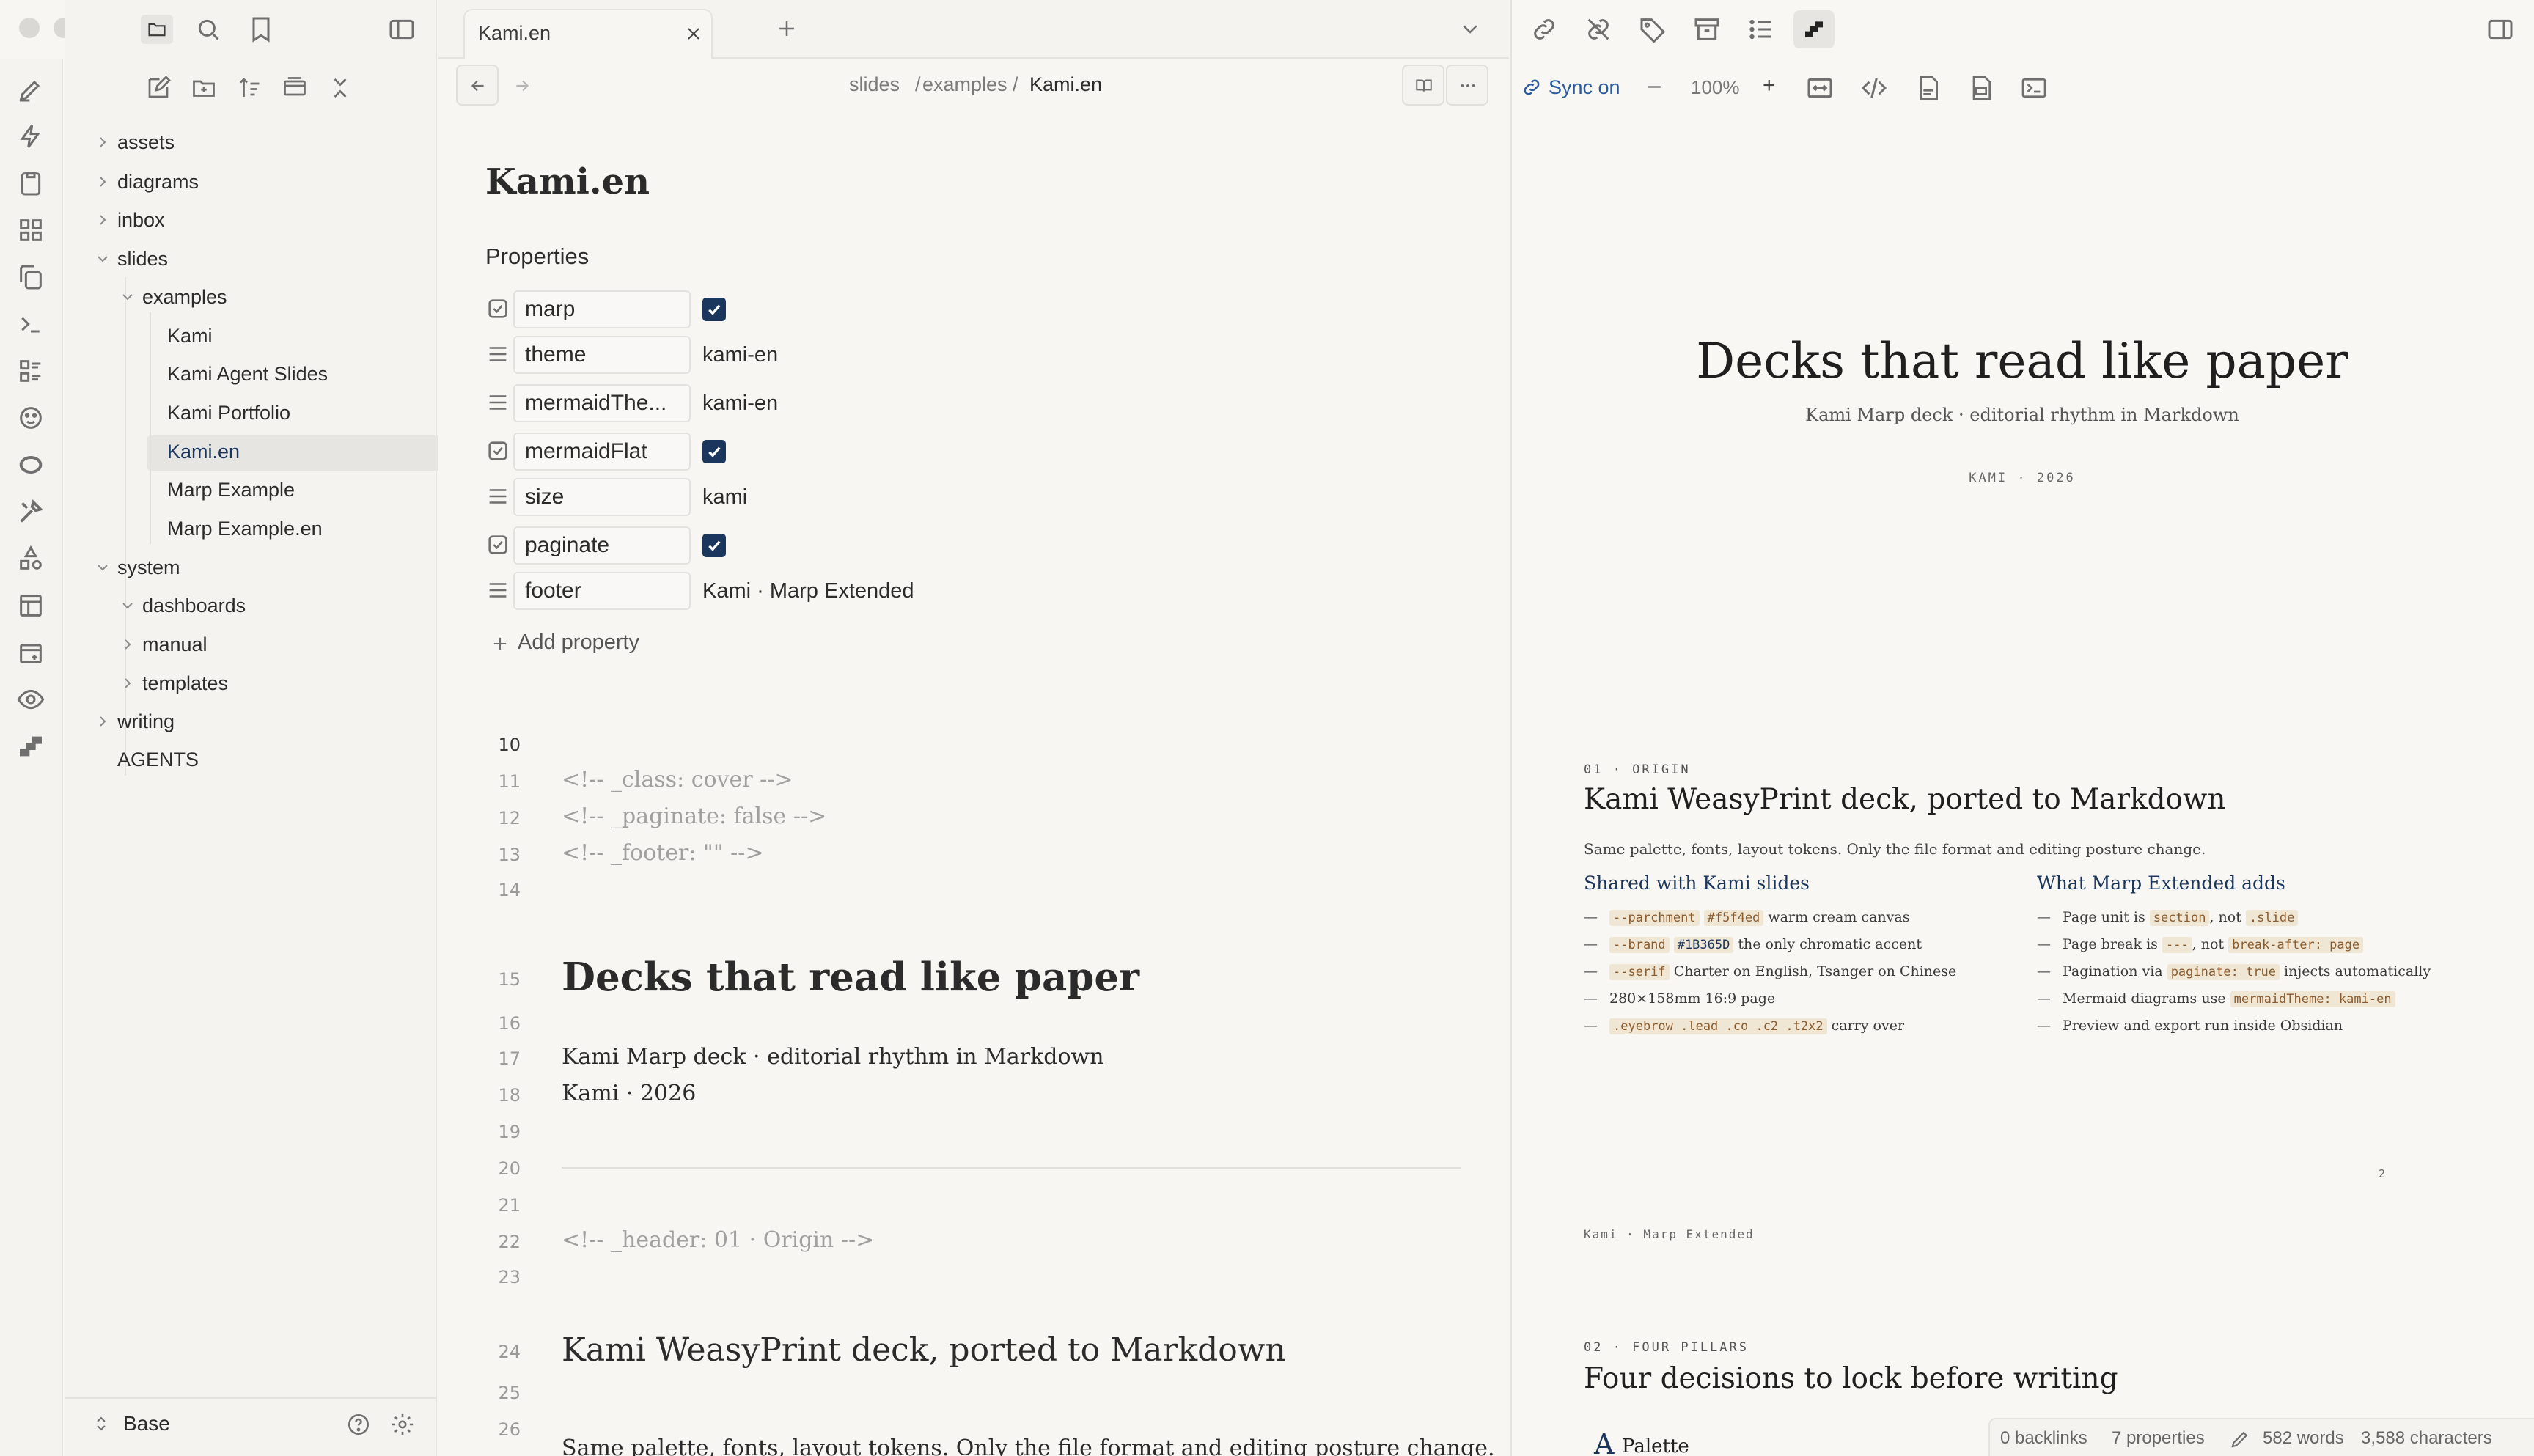 The width and height of the screenshot is (2534, 1456). What do you see at coordinates (509, 782) in the screenshot?
I see `line-number: 11` at bounding box center [509, 782].